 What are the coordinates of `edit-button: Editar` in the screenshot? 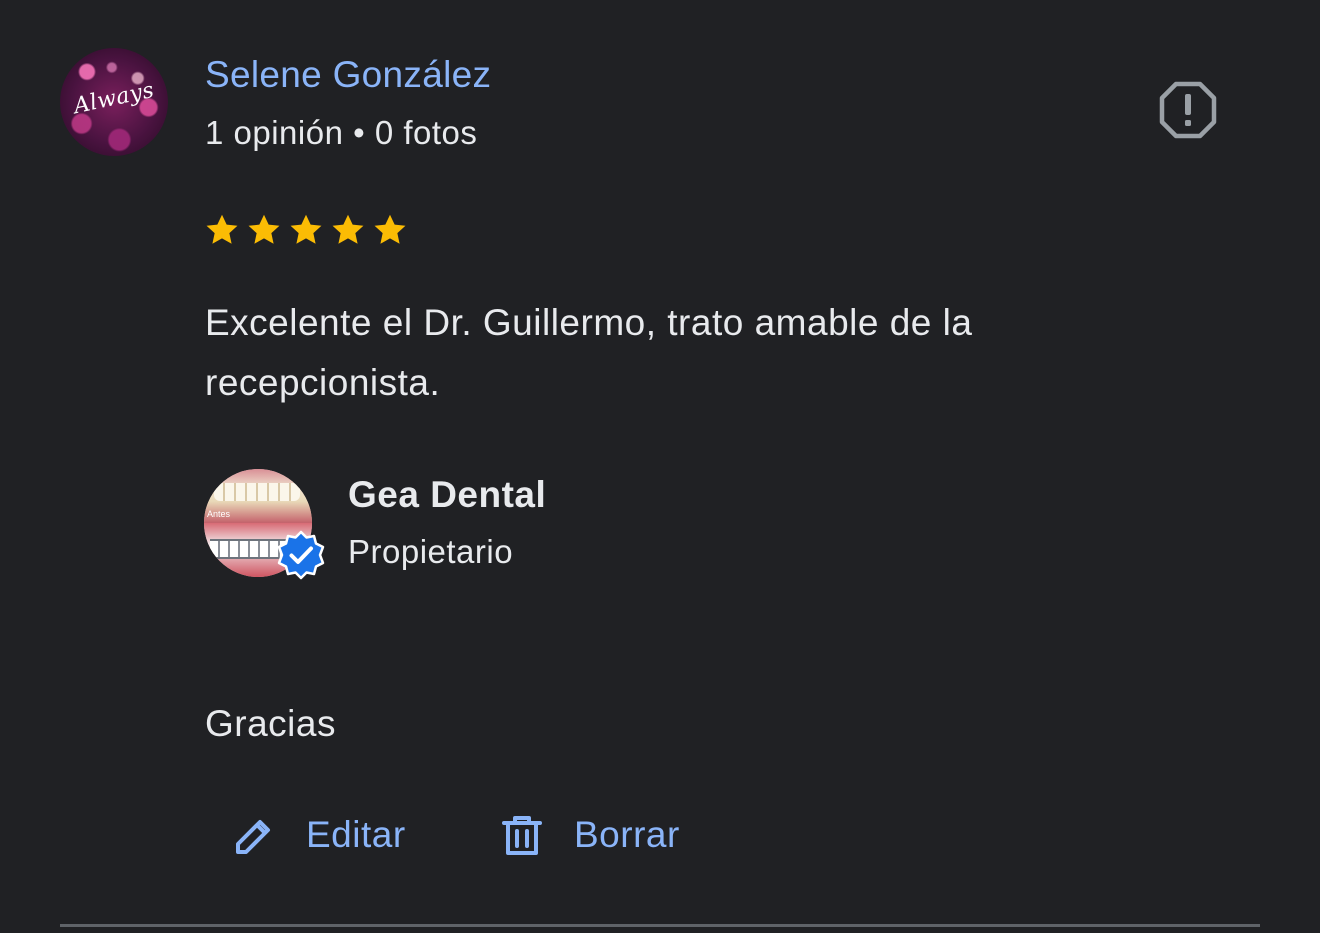 It's located at (319, 835).